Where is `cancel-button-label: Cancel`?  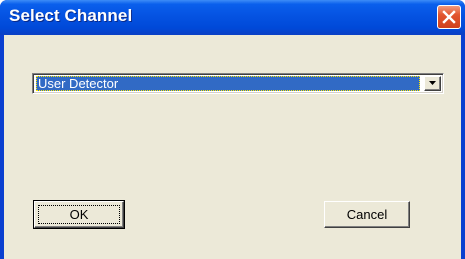 cancel-button-label: Cancel is located at coordinates (367, 214).